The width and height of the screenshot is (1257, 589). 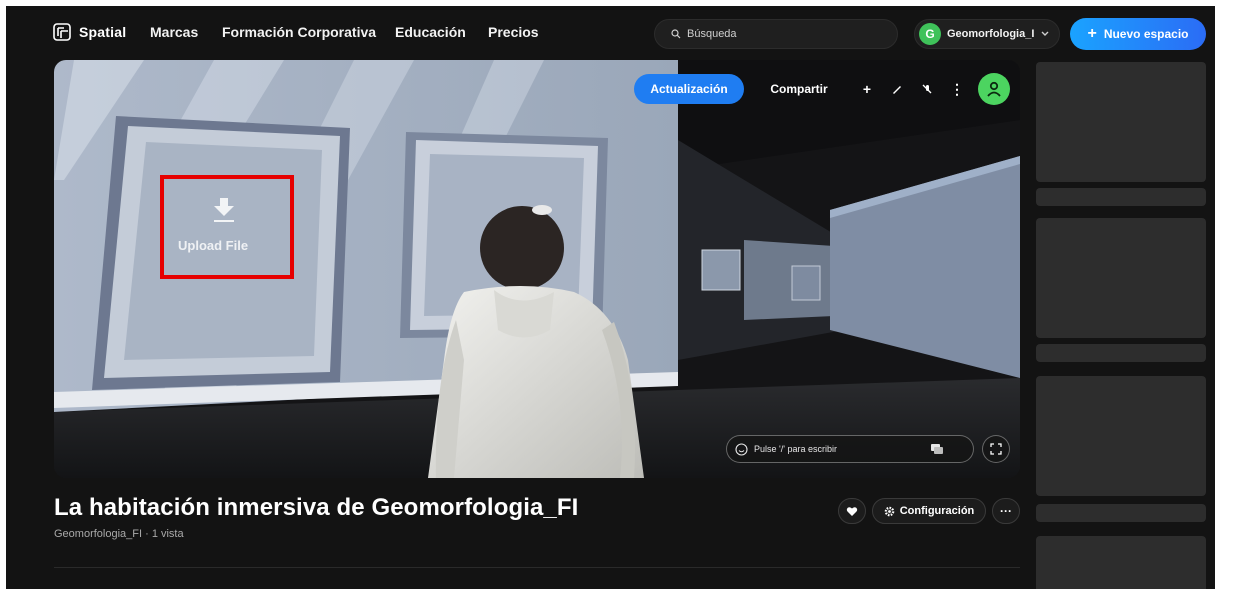 I want to click on like-button, so click(x=852, y=511).